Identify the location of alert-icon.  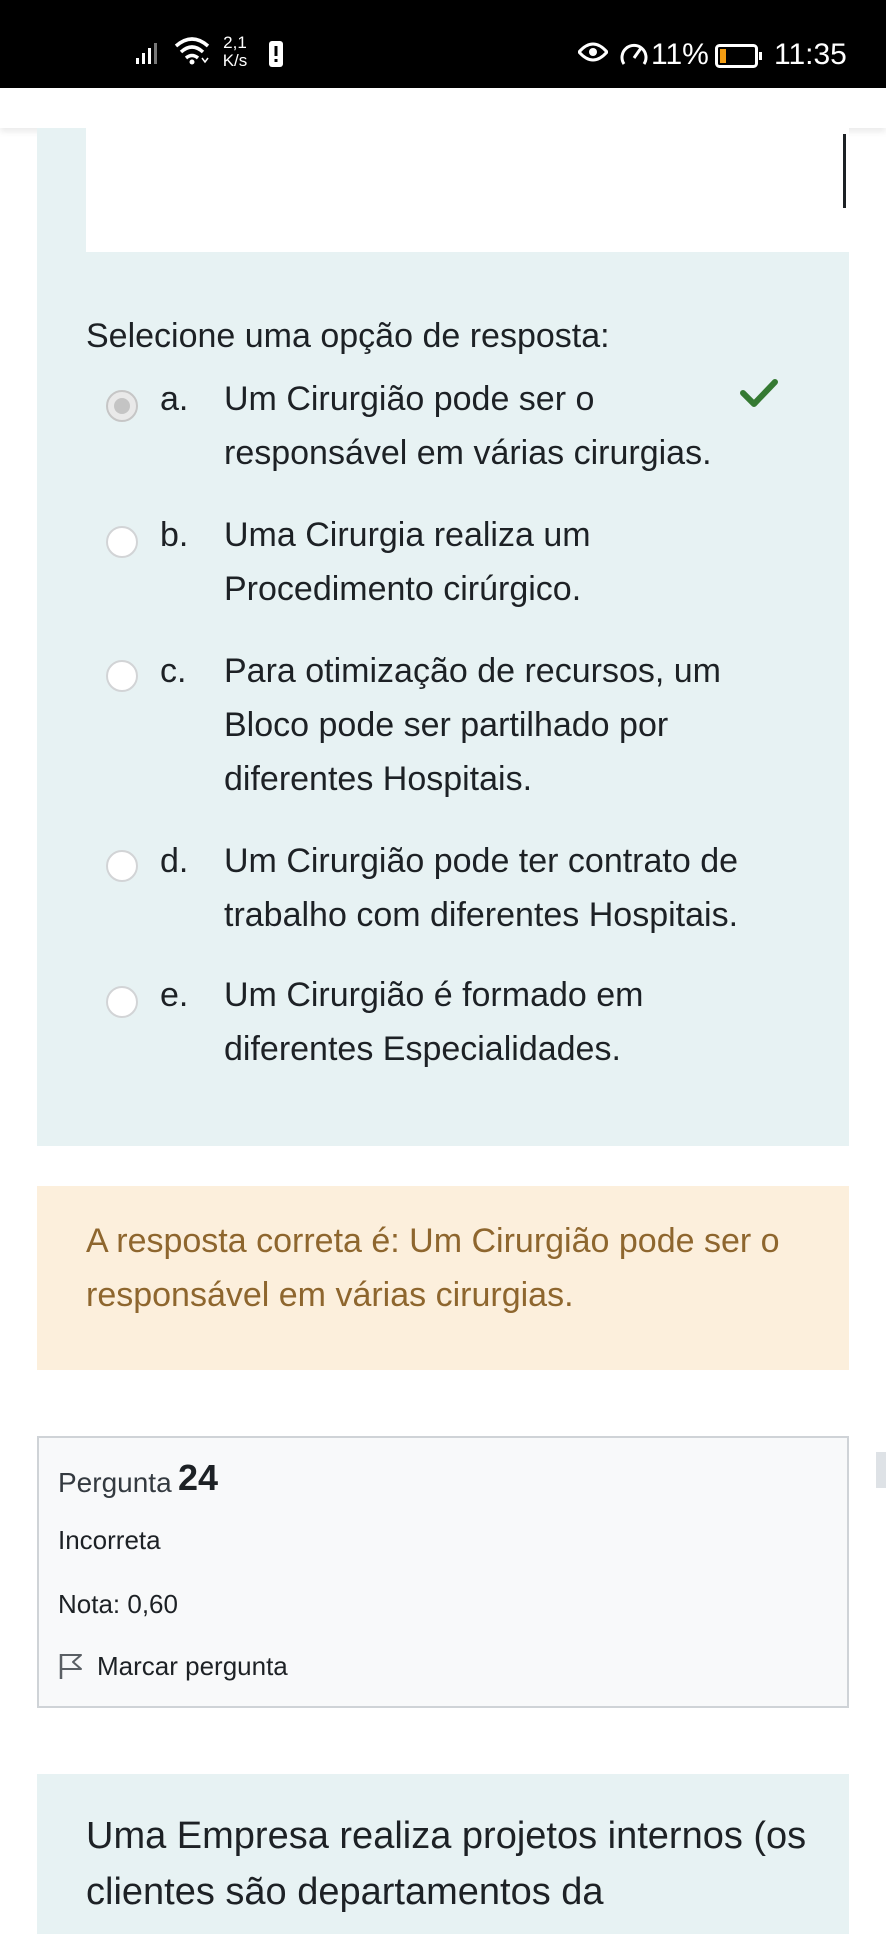
(276, 54).